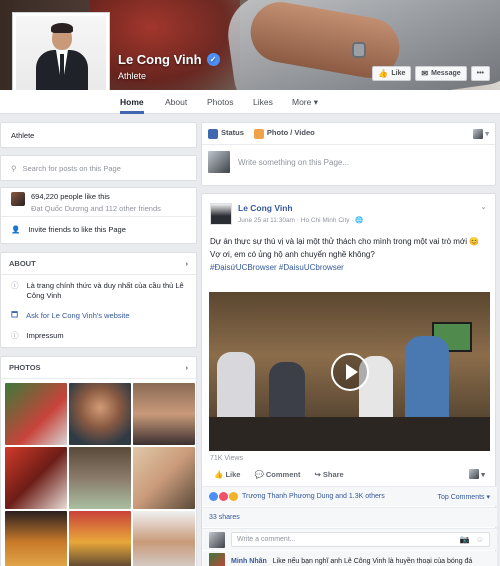 The height and width of the screenshot is (566, 500). I want to click on page-name: Le Cong Vinh ✓, so click(169, 59).